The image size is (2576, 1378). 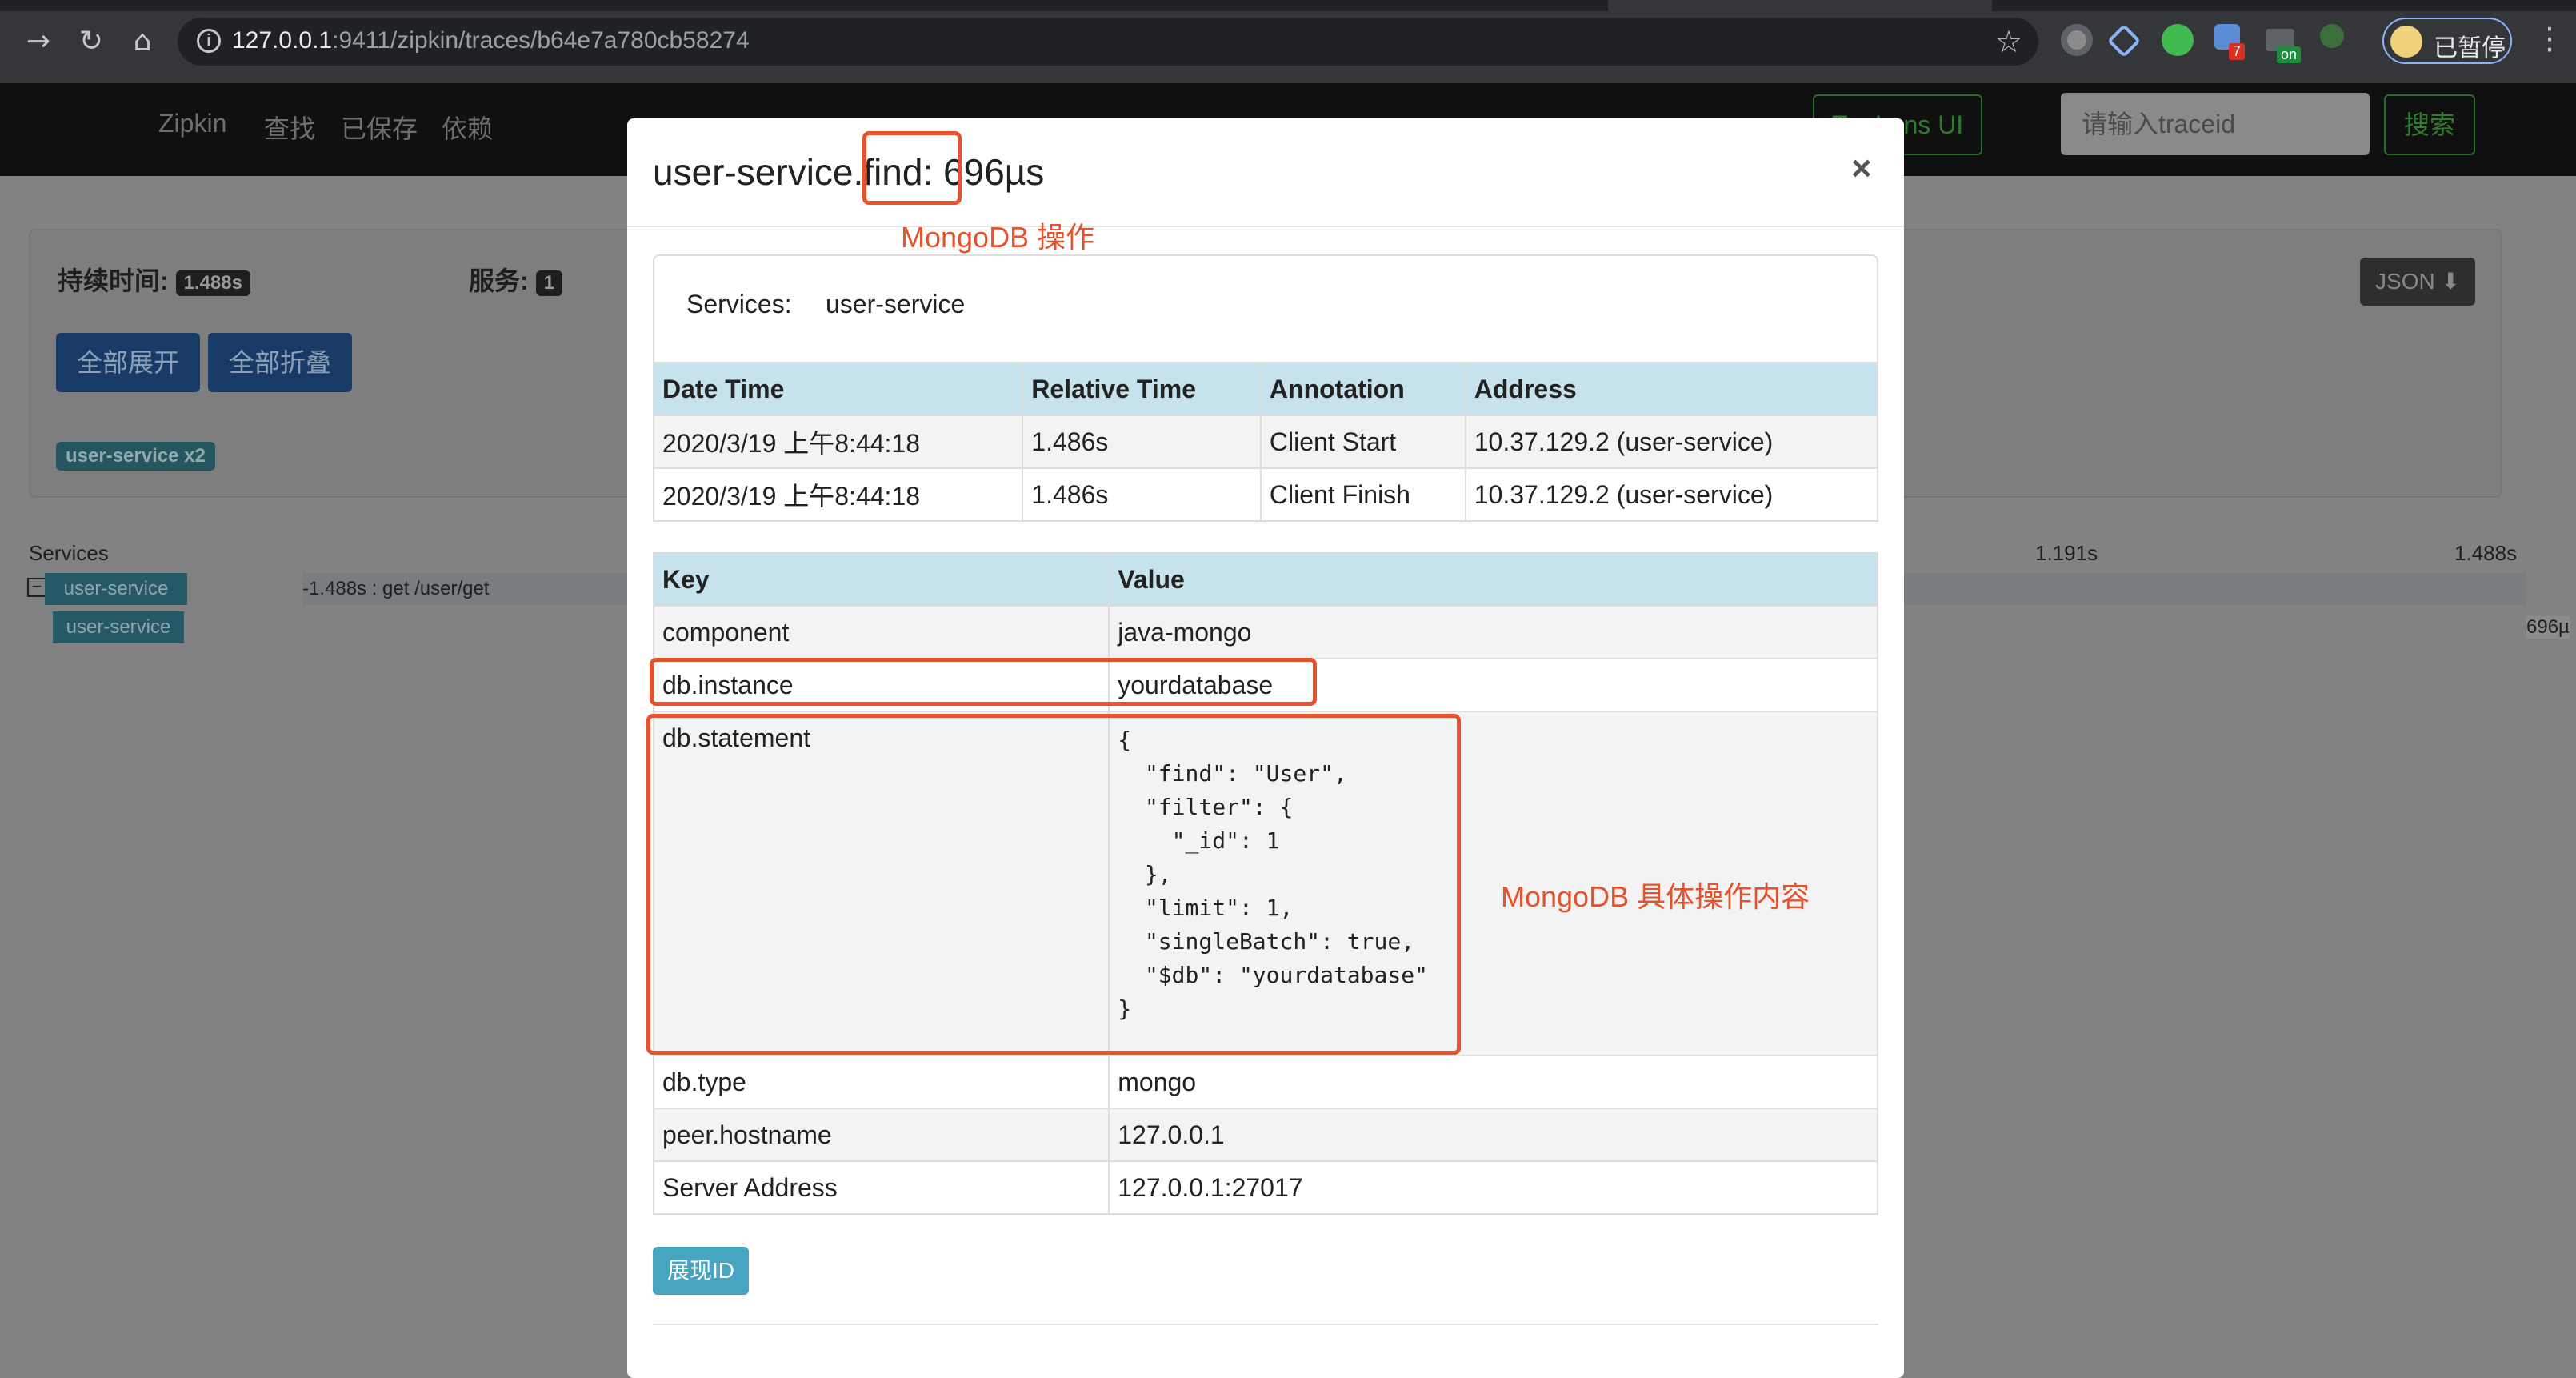 What do you see at coordinates (548, 283) in the screenshot?
I see `services-count-badge: 1` at bounding box center [548, 283].